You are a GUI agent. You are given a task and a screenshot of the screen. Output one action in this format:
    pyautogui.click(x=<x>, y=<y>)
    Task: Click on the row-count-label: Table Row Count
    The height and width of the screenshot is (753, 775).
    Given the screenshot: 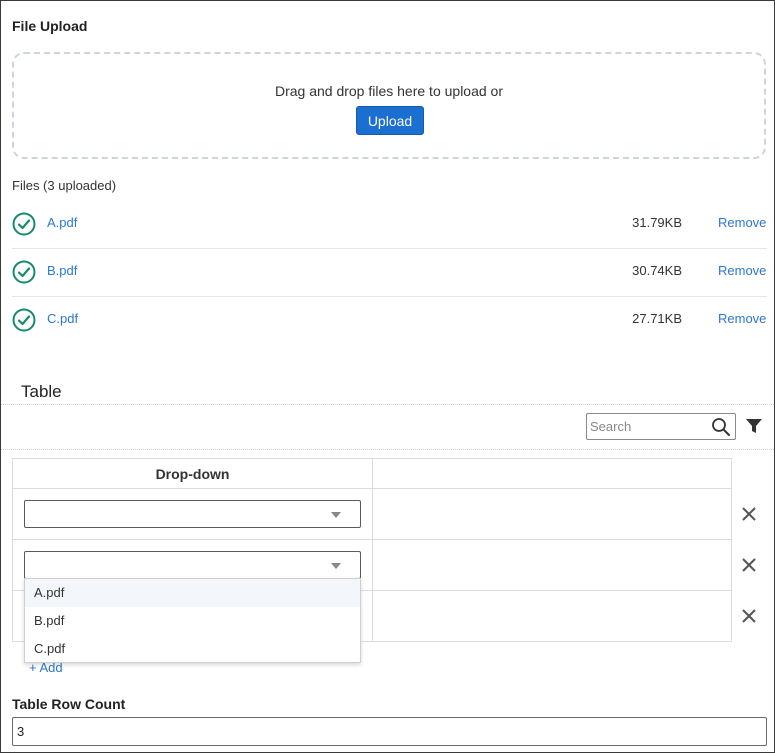 What is the action you would take?
    pyautogui.click(x=69, y=704)
    